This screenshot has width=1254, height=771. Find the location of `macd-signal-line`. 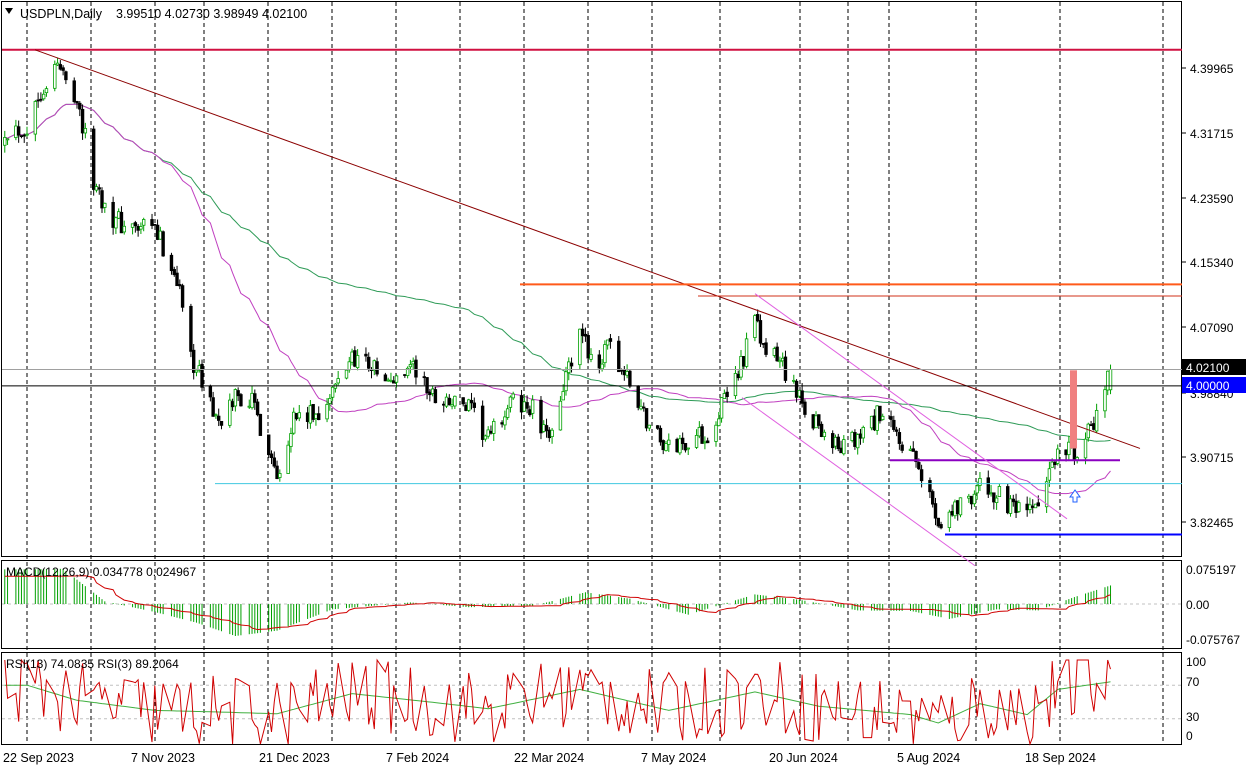

macd-signal-line is located at coordinates (557, 603).